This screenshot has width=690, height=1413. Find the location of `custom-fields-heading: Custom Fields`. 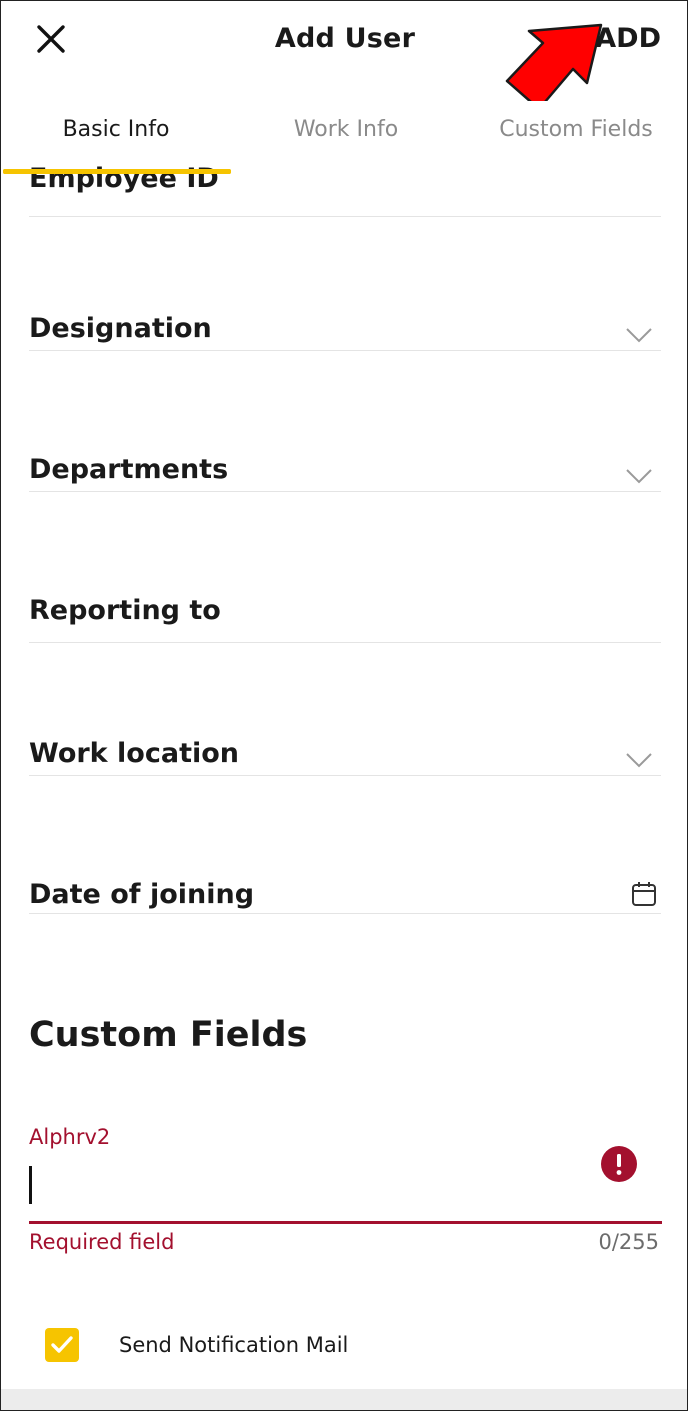

custom-fields-heading: Custom Fields is located at coordinates (168, 1035).